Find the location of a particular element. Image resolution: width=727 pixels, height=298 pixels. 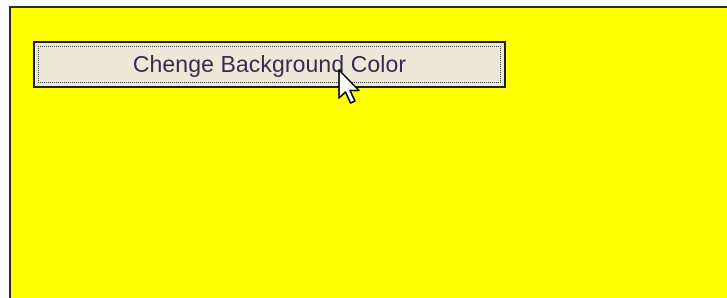

change-background-color-button: Chenge Background Color is located at coordinates (269, 64).